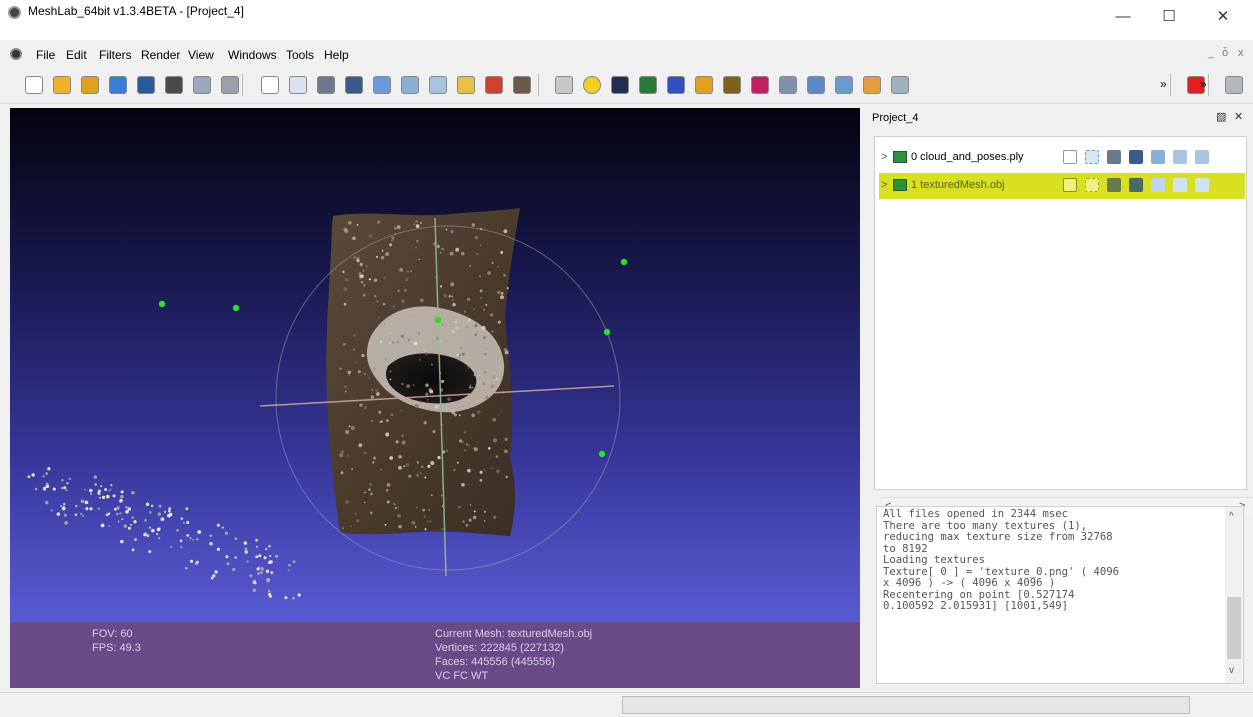 This screenshot has height=717, width=1253. What do you see at coordinates (1169, 16) in the screenshot?
I see `maximize-button: ☐` at bounding box center [1169, 16].